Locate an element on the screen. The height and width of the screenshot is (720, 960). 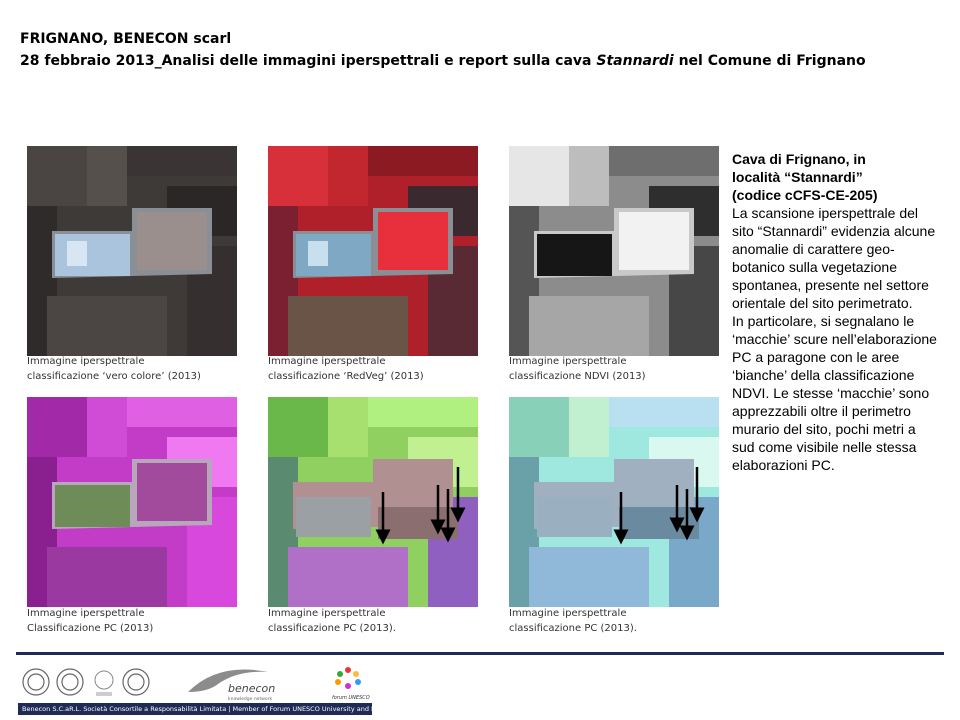
description-title-3: (codice cCFS-CE-205) is located at coordinates (805, 195).